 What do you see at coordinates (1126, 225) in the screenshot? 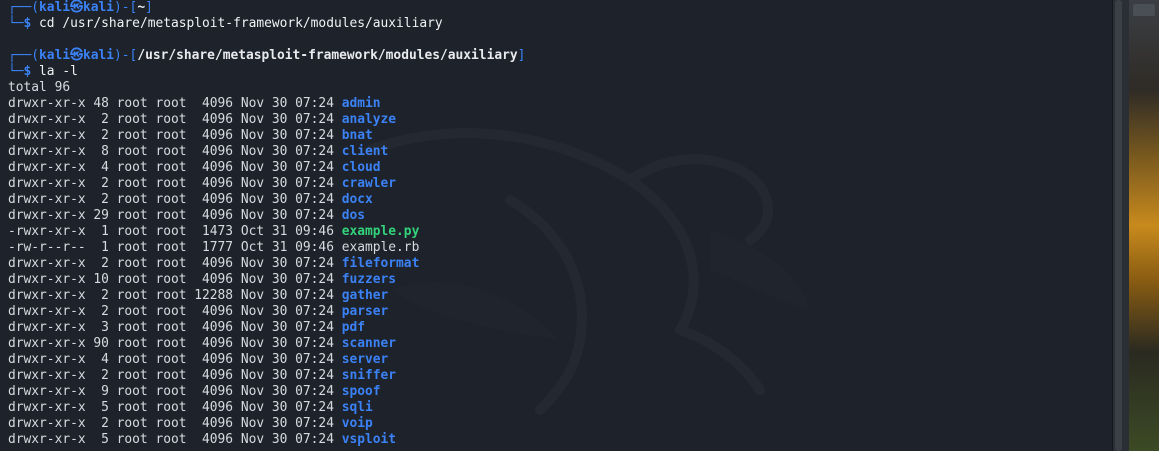
I see `window-edge` at bounding box center [1126, 225].